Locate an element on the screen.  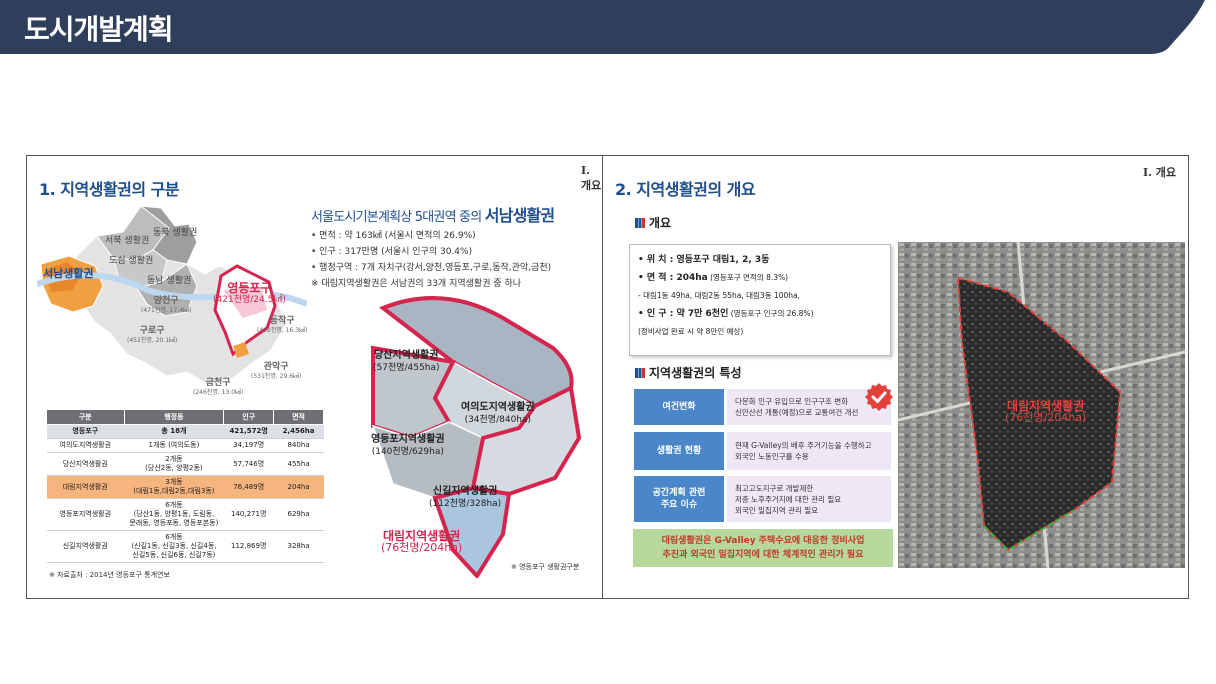
feature-desc: 현재 G-Valley의 배후 주거기능을 수행하고 외국인 노동인구를 수용 is located at coordinates (809, 451).